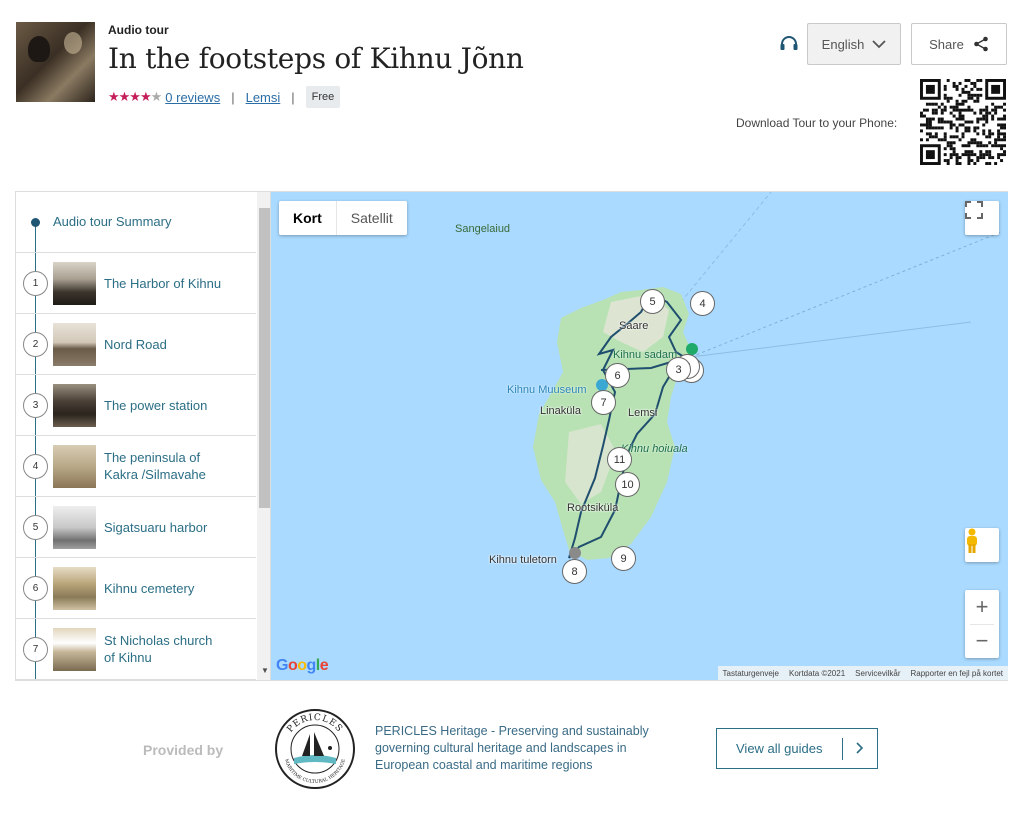  What do you see at coordinates (158, 649) in the screenshot?
I see `stop-label: St Nicholas church of Kihnu` at bounding box center [158, 649].